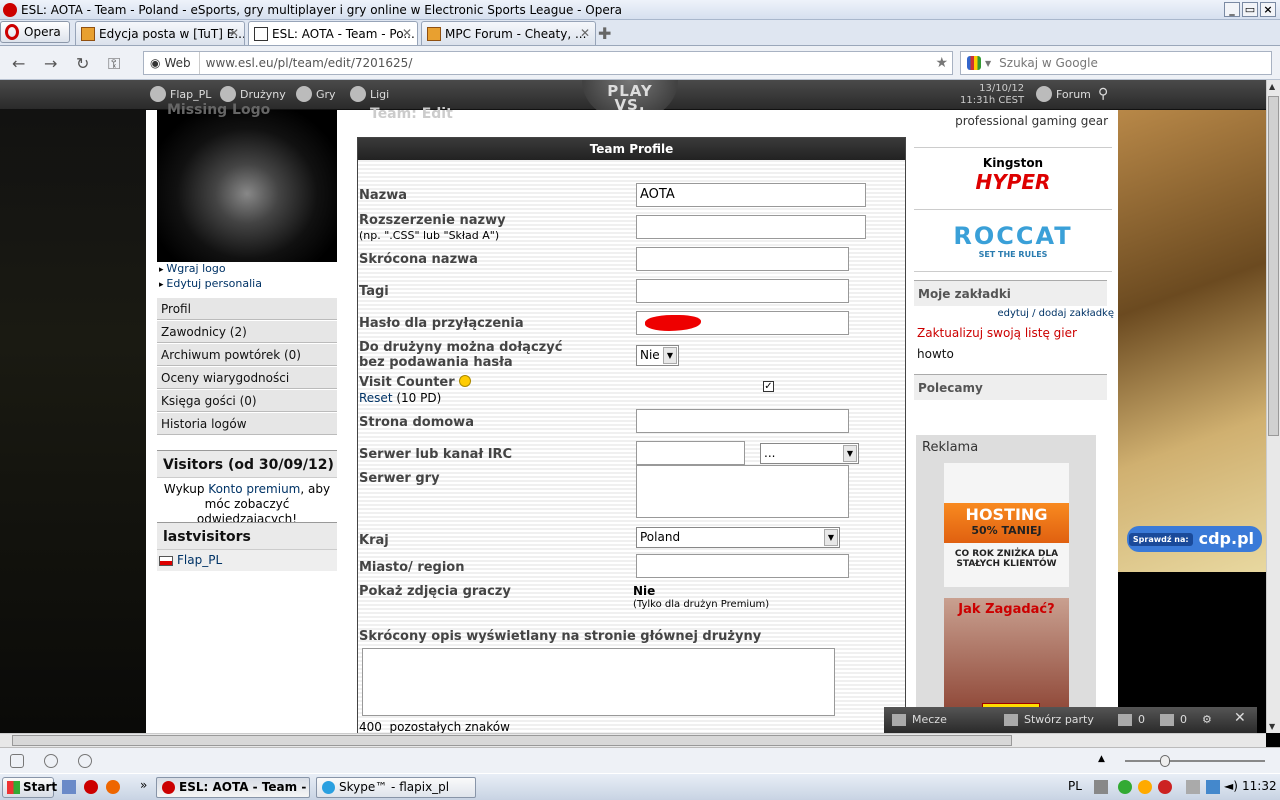 This screenshot has width=1280, height=800. Describe the element at coordinates (598, 682) in the screenshot. I see `short-description-textarea` at that location.